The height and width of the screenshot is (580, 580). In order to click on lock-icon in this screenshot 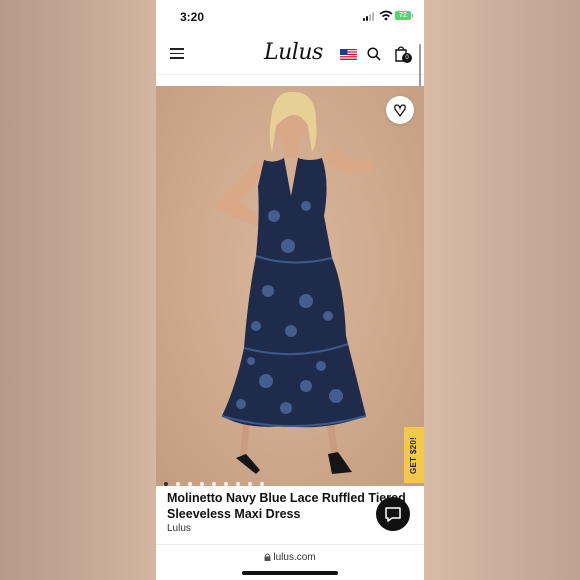, I will do `click(267, 557)`.